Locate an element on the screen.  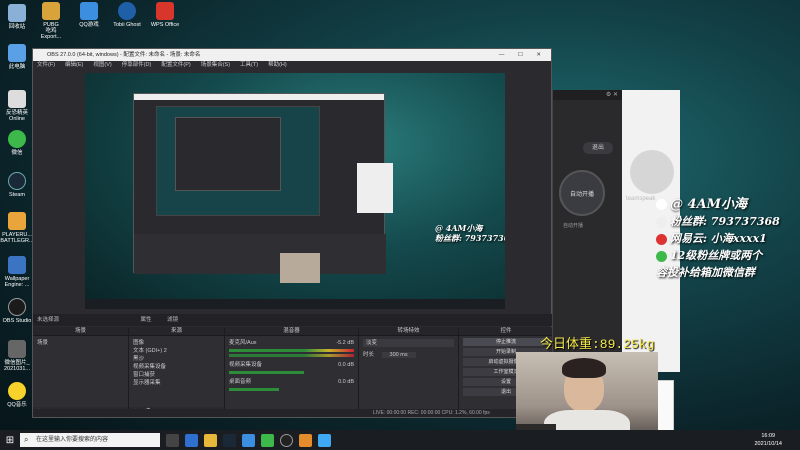
menu-docks: 停靠部件(D) is located at coordinates (137, 65).